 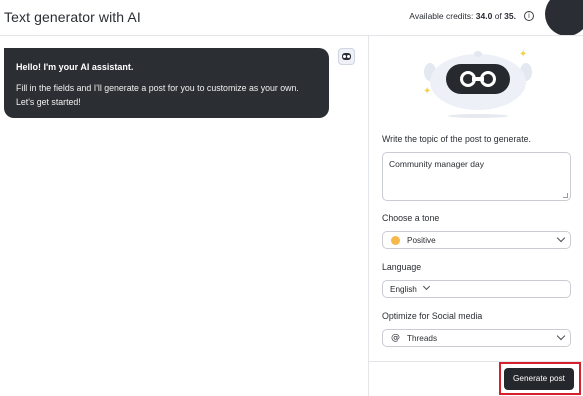 What do you see at coordinates (441, 16) in the screenshot?
I see `credits-label: Available credits:` at bounding box center [441, 16].